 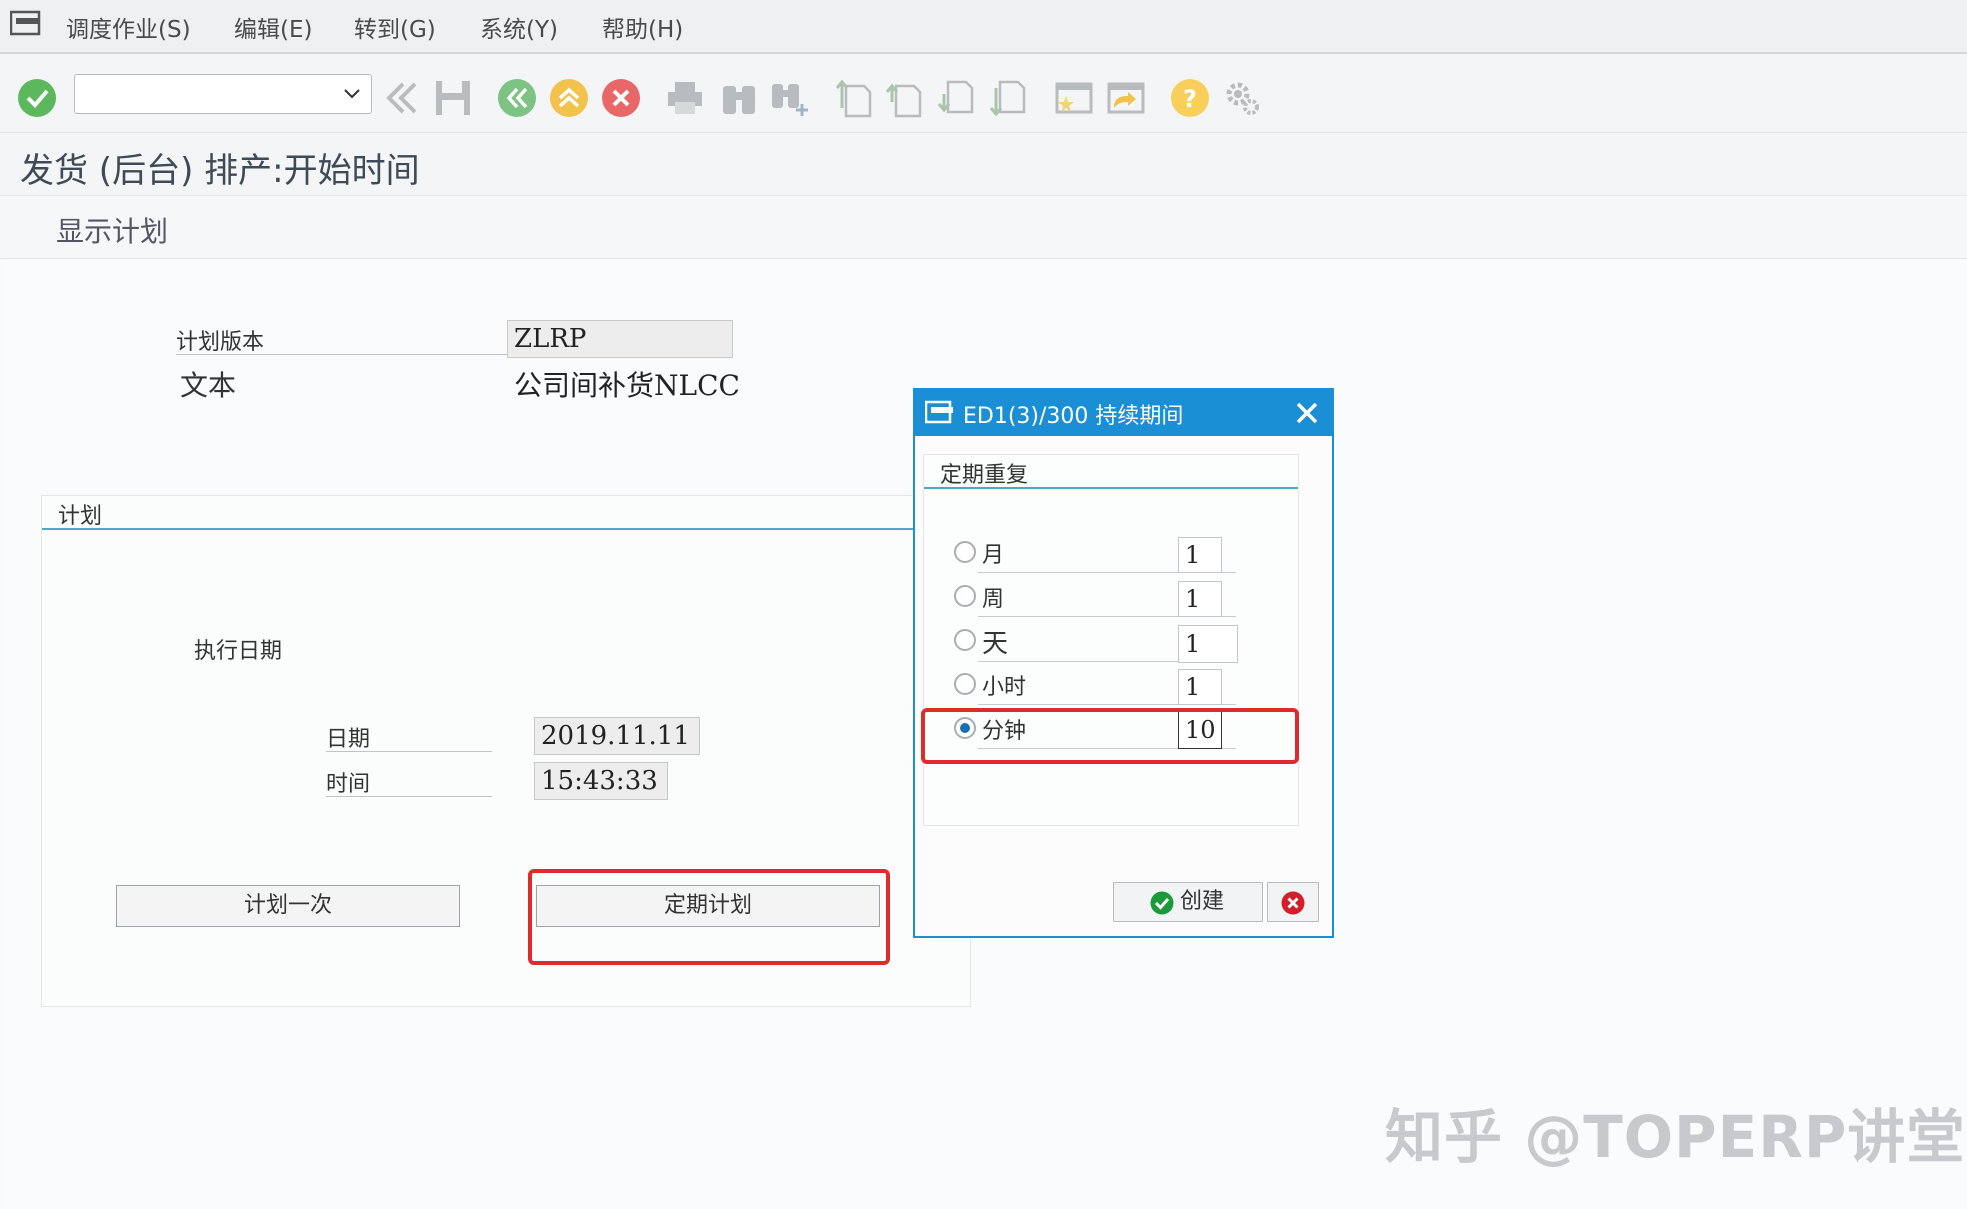 What do you see at coordinates (983, 164) in the screenshot?
I see `title-bar: 发货 (后台) 排产:开始时间` at bounding box center [983, 164].